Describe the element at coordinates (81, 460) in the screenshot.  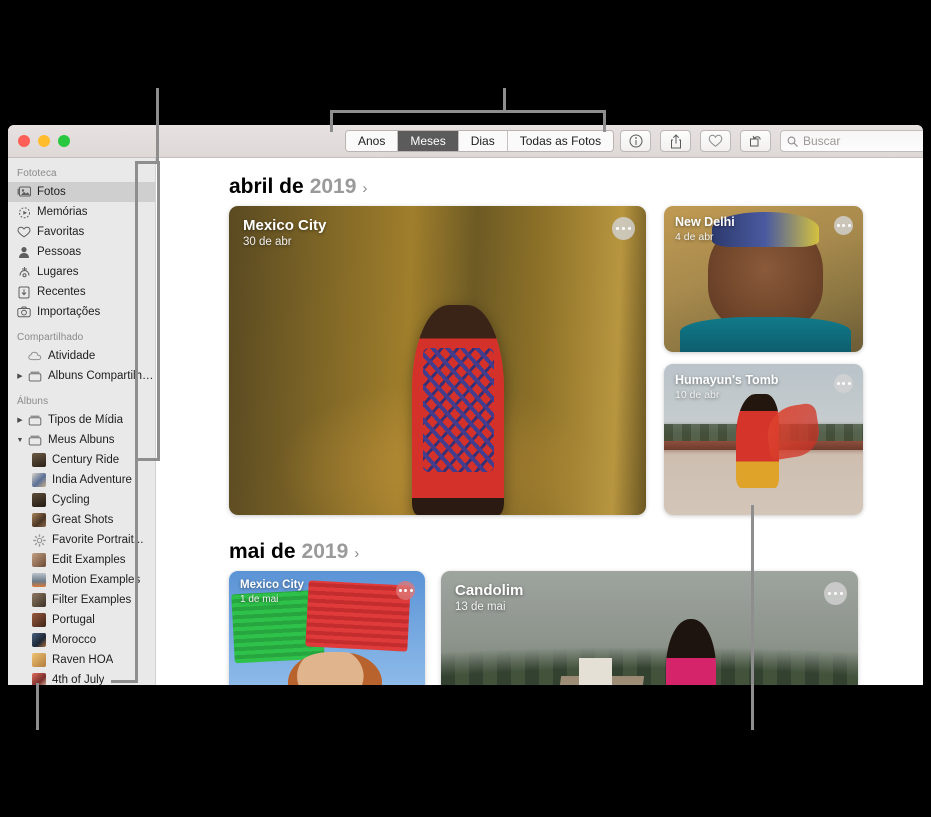
I see `sidebar-item-century-ride: Century Ride` at that location.